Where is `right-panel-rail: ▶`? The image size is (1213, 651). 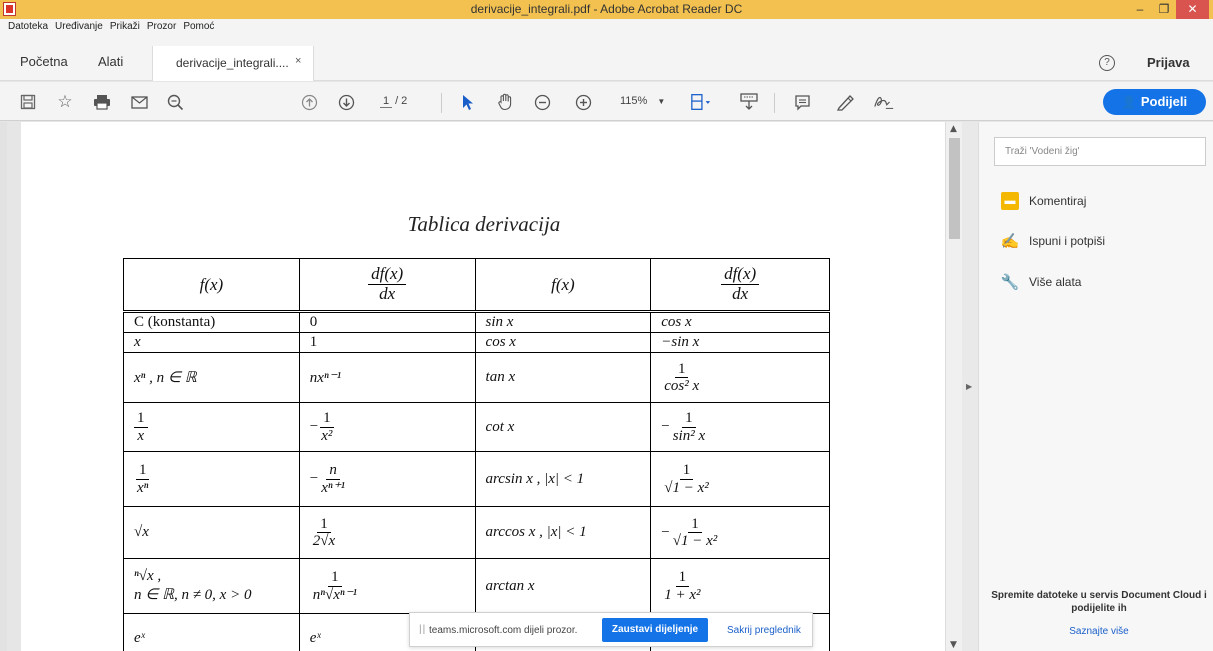 right-panel-rail: ▶ is located at coordinates (970, 386).